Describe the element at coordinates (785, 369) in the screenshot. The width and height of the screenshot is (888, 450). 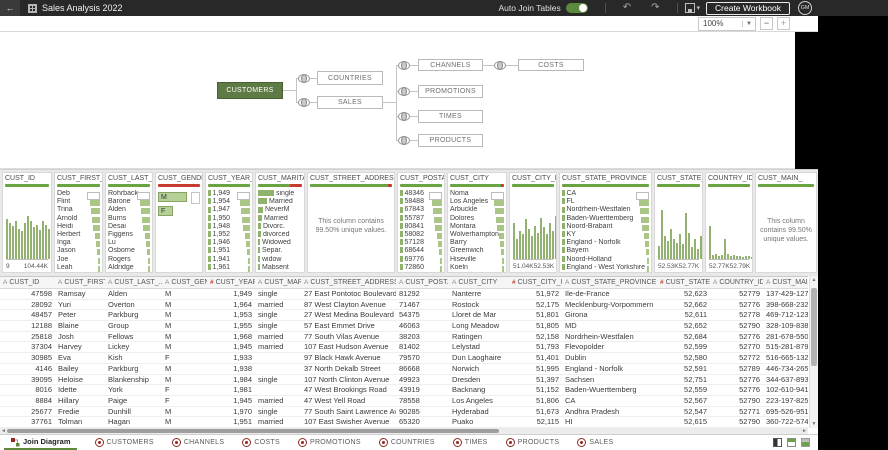
I see `table-cell: 446-734-265` at that location.